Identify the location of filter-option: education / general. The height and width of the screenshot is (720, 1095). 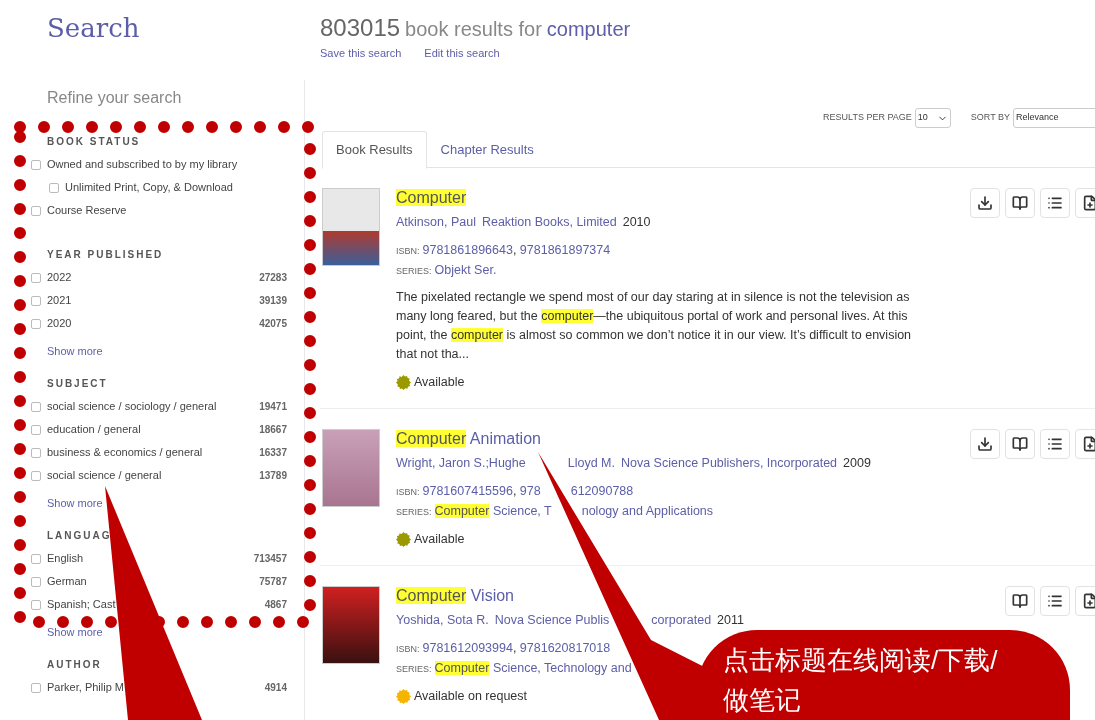
(94, 429).